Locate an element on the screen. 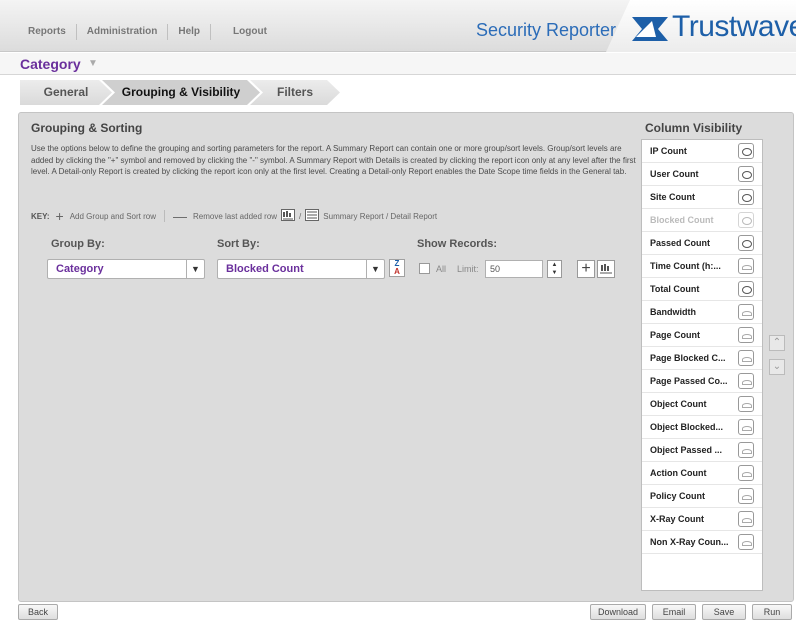 This screenshot has height=620, width=796. column-visibility-item: Object Count is located at coordinates (702, 404).